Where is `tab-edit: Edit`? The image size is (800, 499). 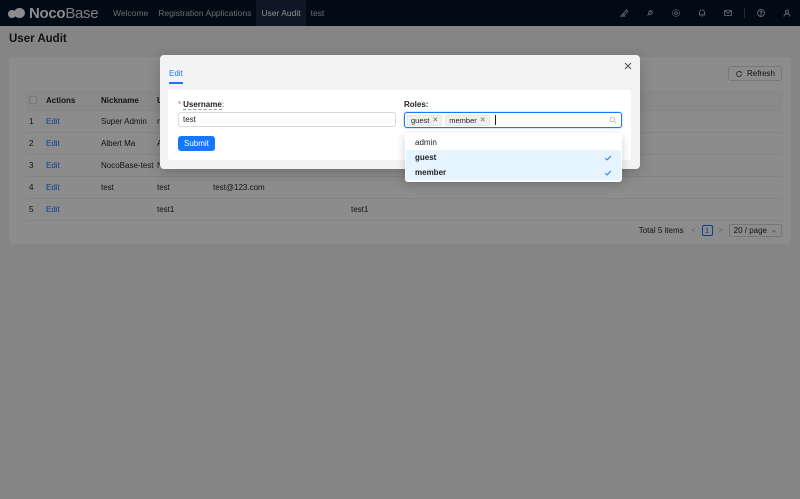 tab-edit: Edit is located at coordinates (176, 76).